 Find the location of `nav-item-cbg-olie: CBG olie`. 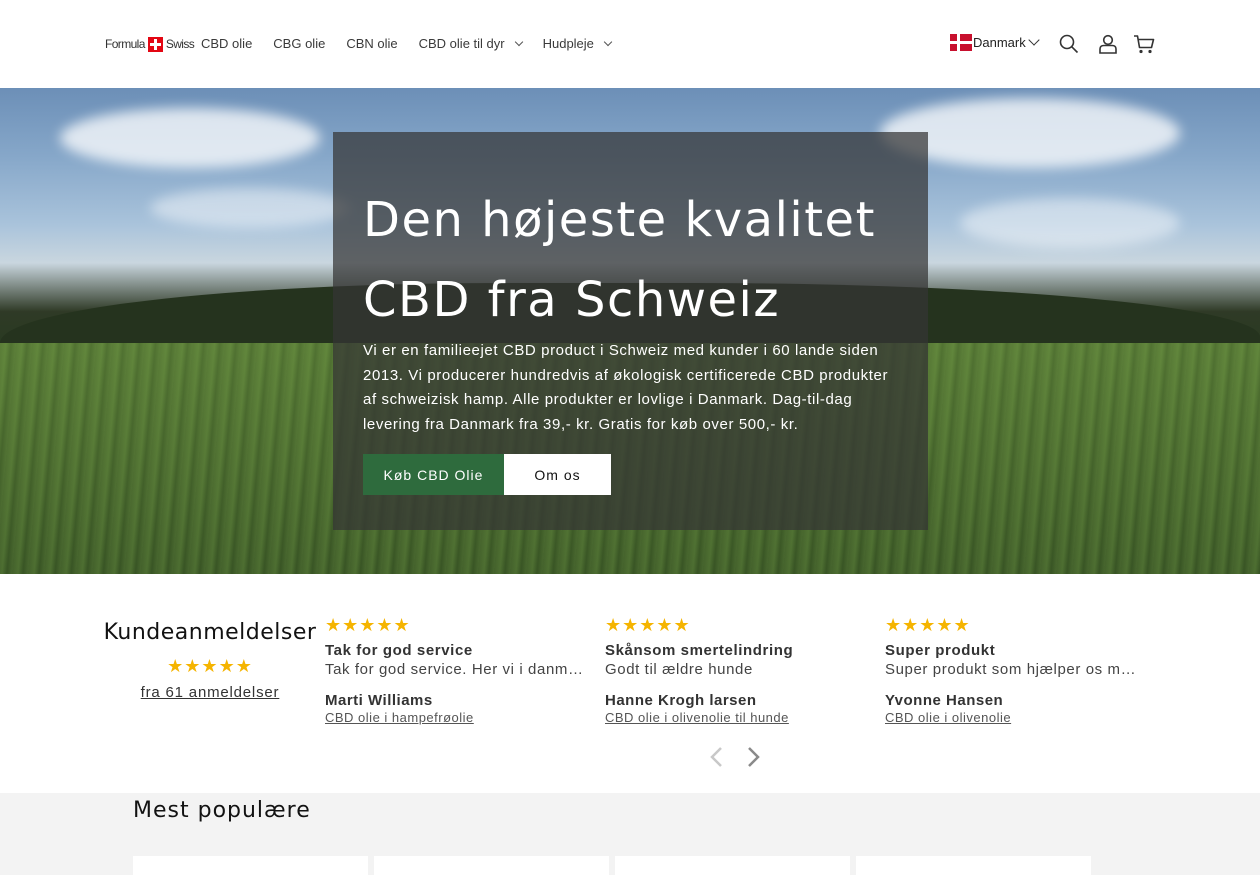

nav-item-cbg-olie: CBG olie is located at coordinates (299, 43).